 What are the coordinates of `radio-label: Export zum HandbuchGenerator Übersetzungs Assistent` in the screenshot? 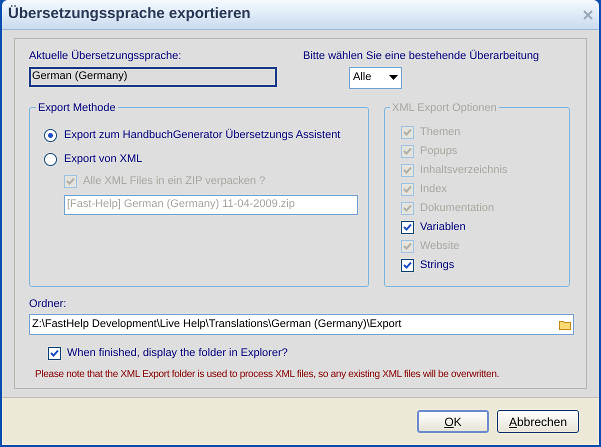 It's located at (202, 136).